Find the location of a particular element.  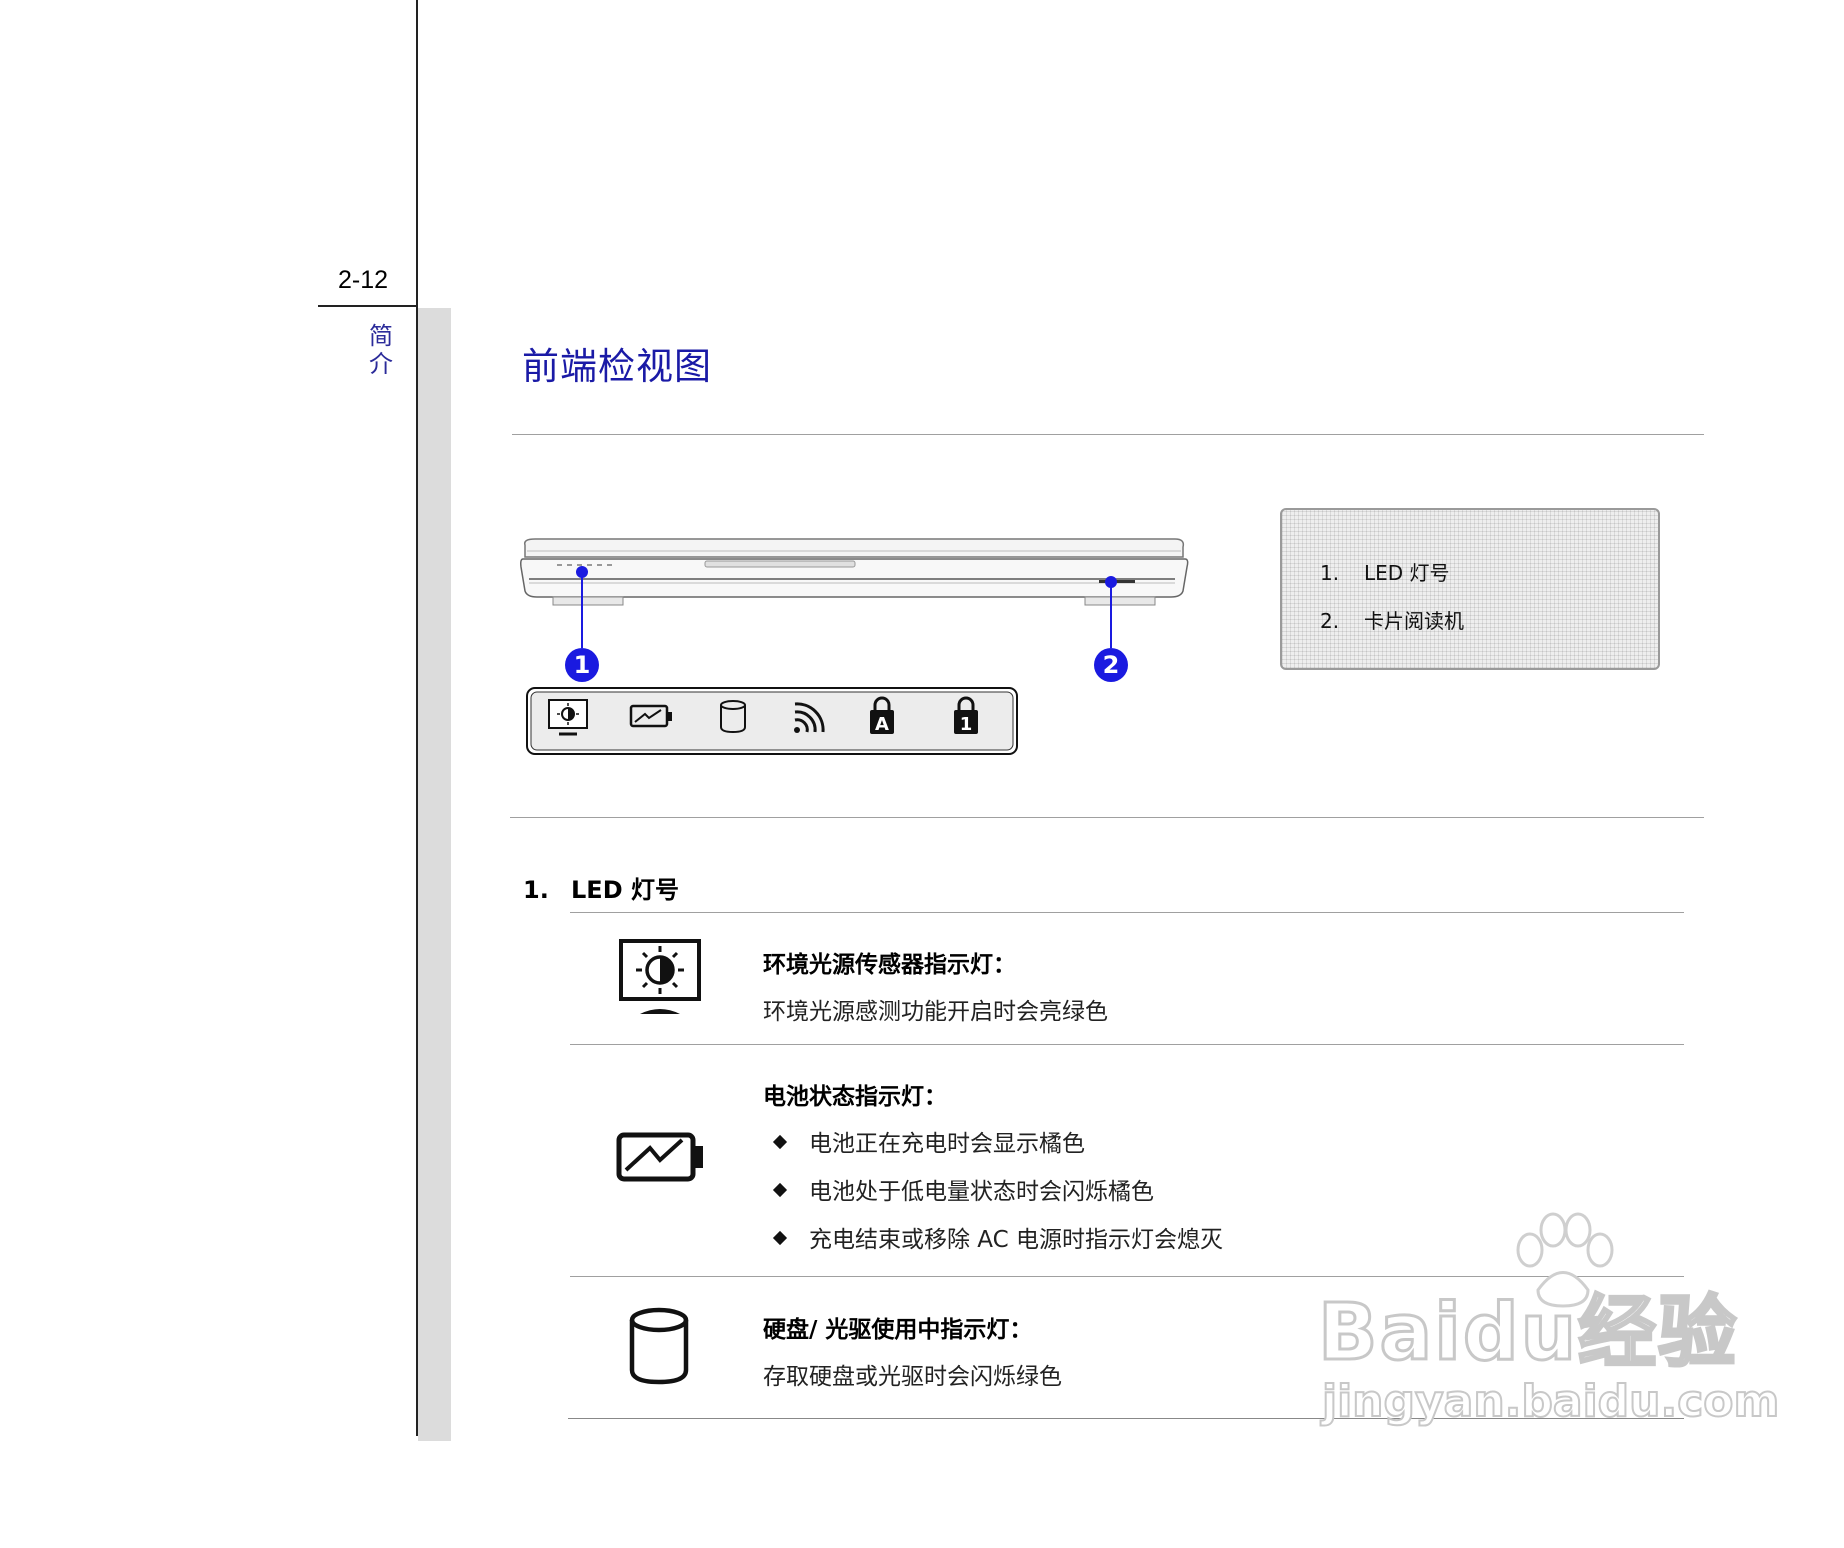

ambient-light-desc: 环境光源感测功能开启时会亮绿色 is located at coordinates (935, 1012).